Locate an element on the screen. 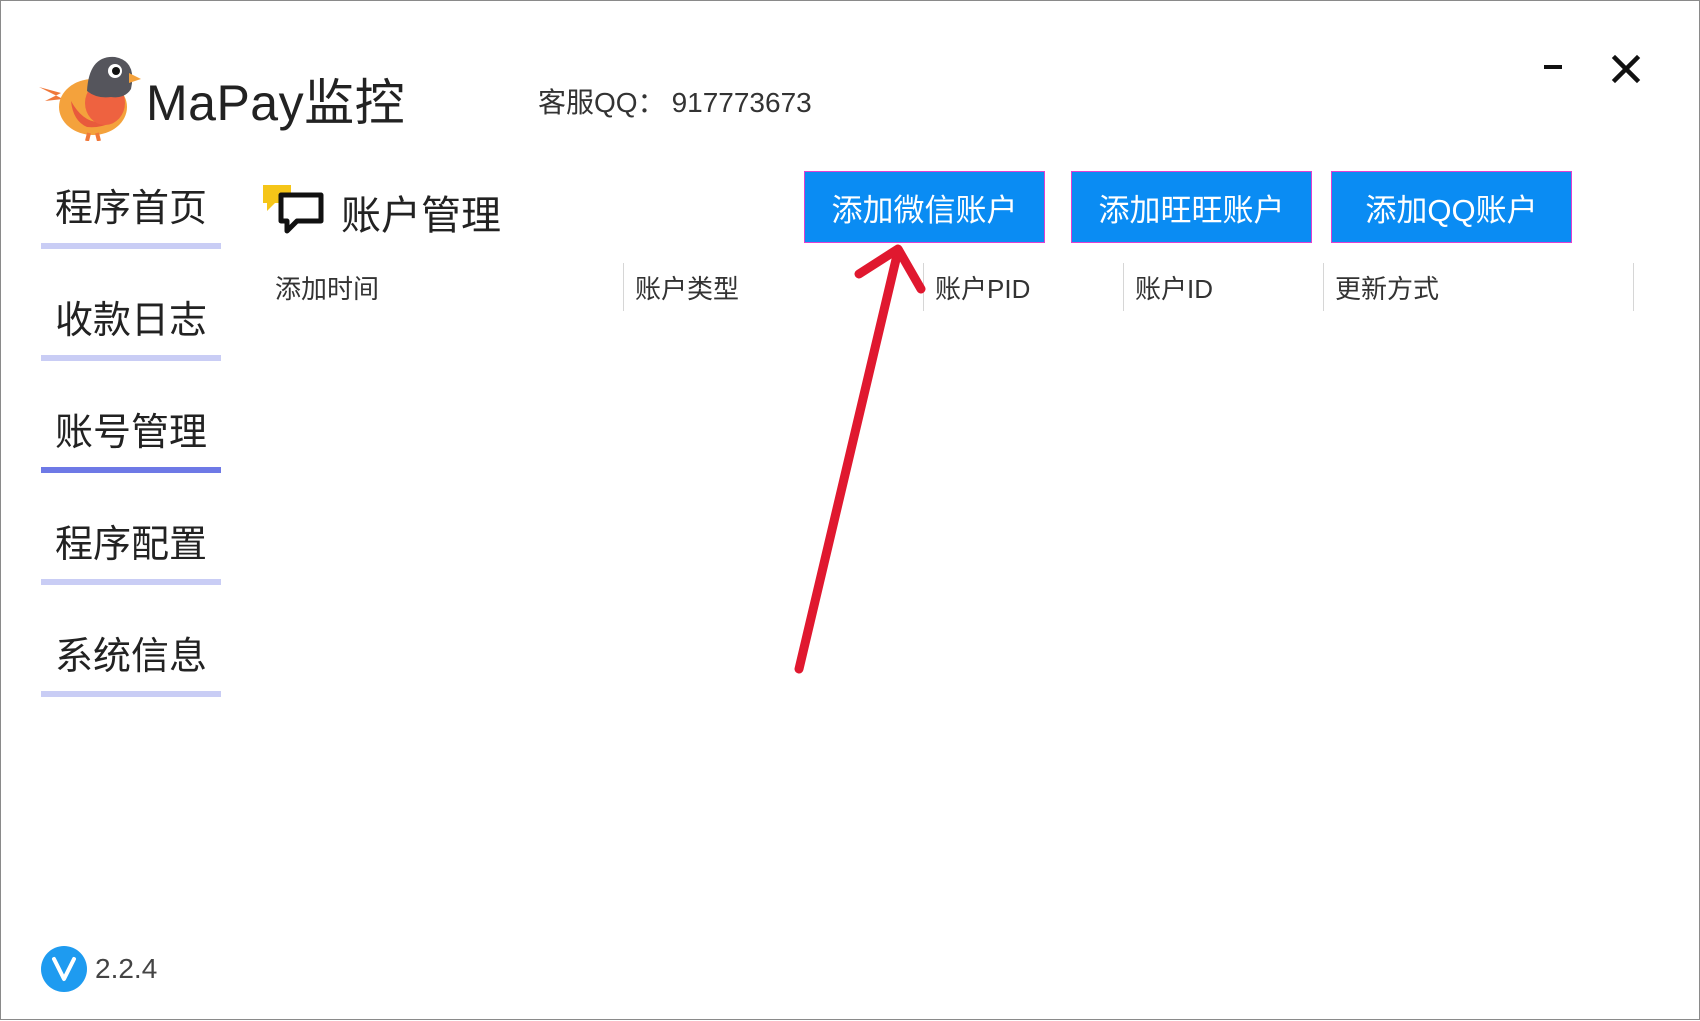  service-label: 客服QQ： is located at coordinates (602, 102).